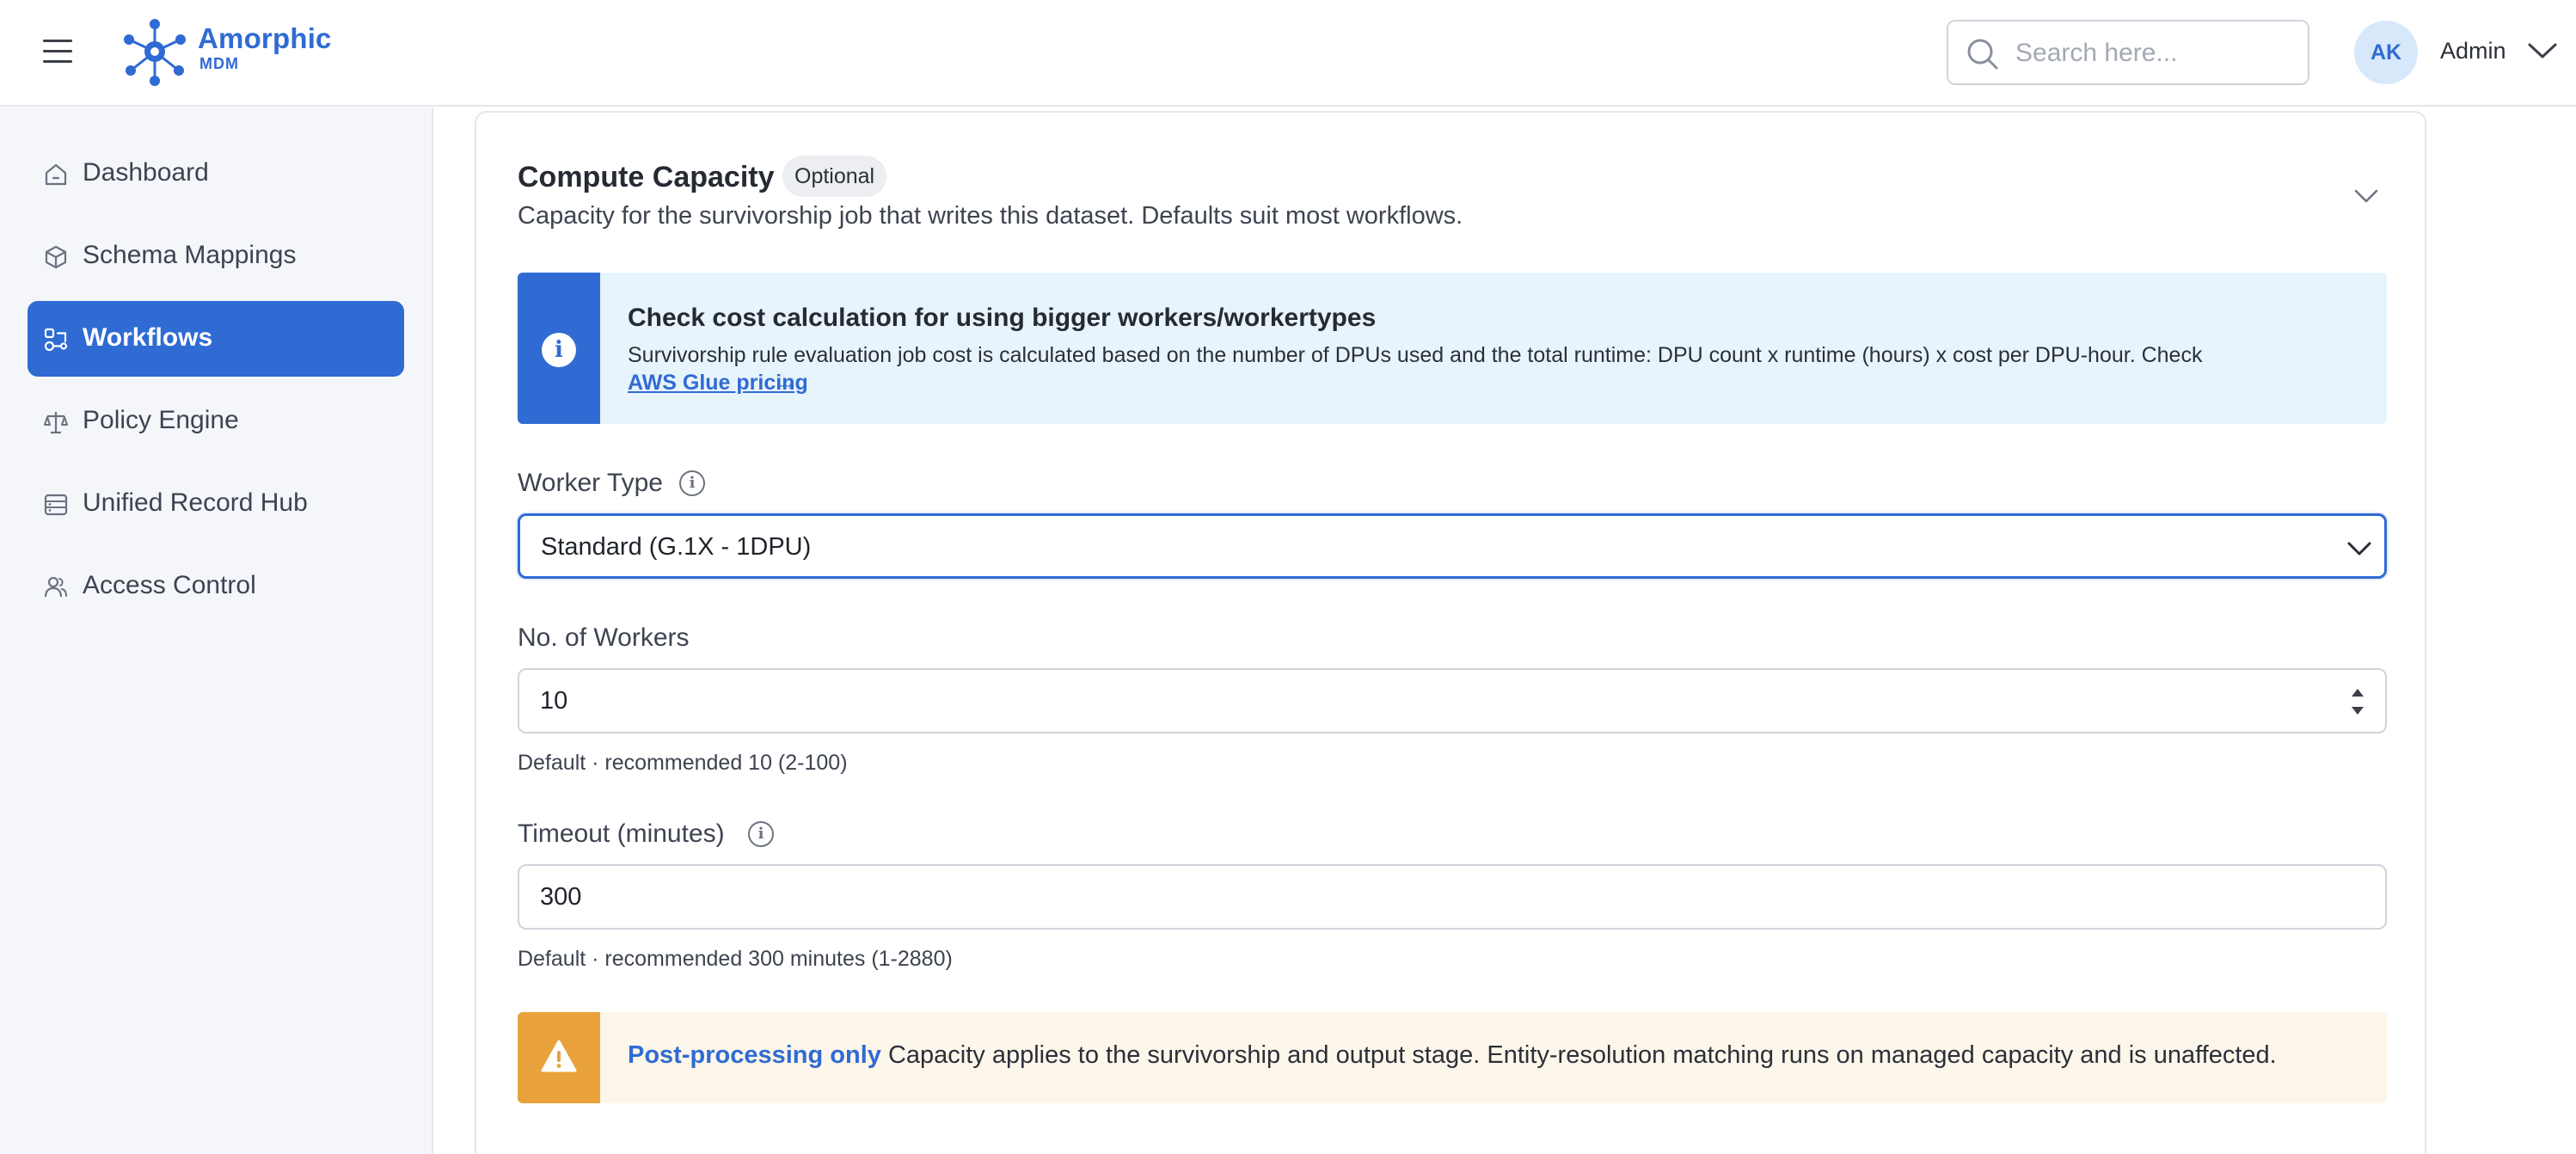  Describe the element at coordinates (57, 52) in the screenshot. I see `menu-icon` at that location.